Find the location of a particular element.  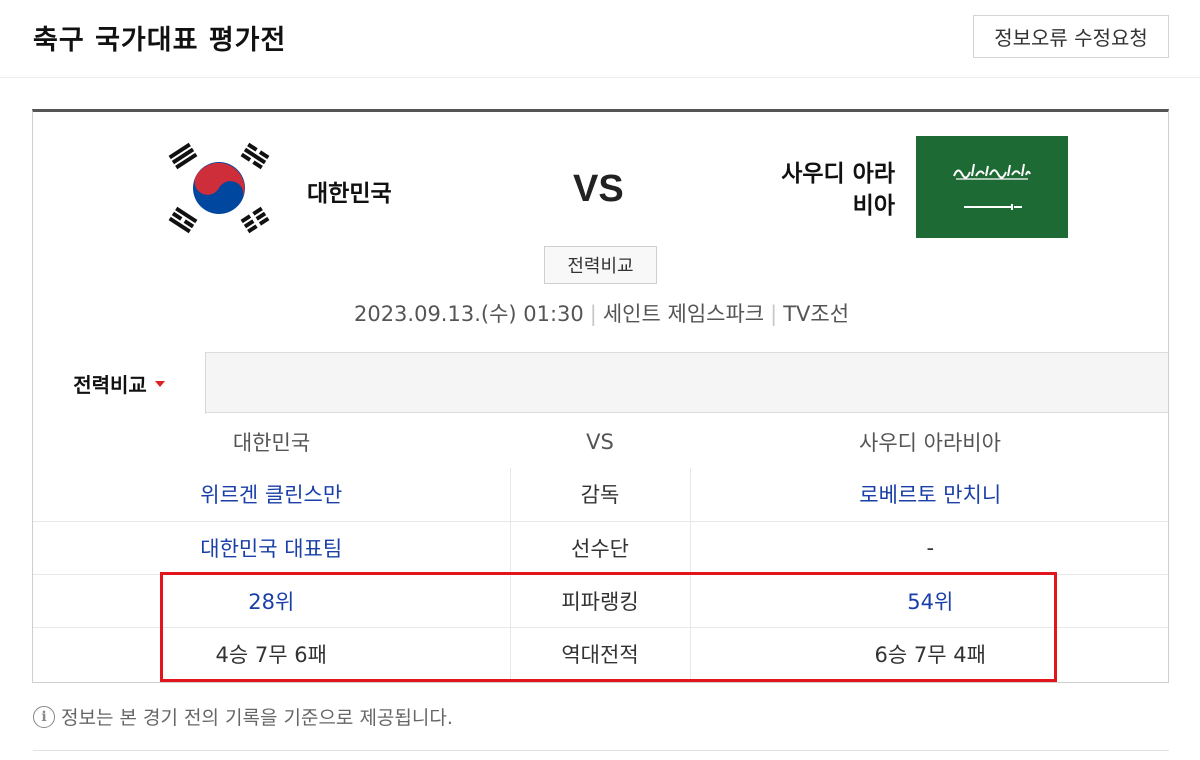

row-label-squad: 선수단 is located at coordinates (600, 547).